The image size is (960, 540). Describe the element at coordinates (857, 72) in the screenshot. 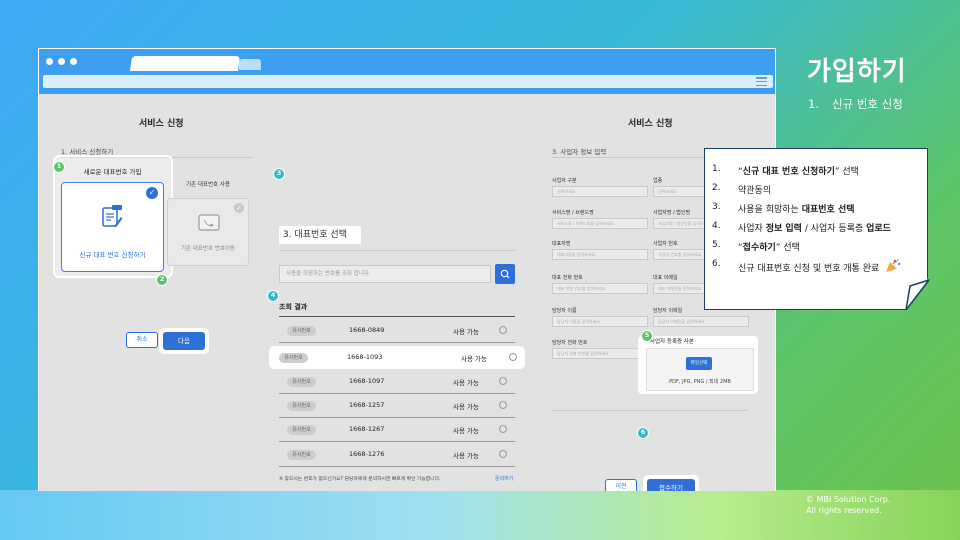

I see `slide-title: 가입하기` at that location.